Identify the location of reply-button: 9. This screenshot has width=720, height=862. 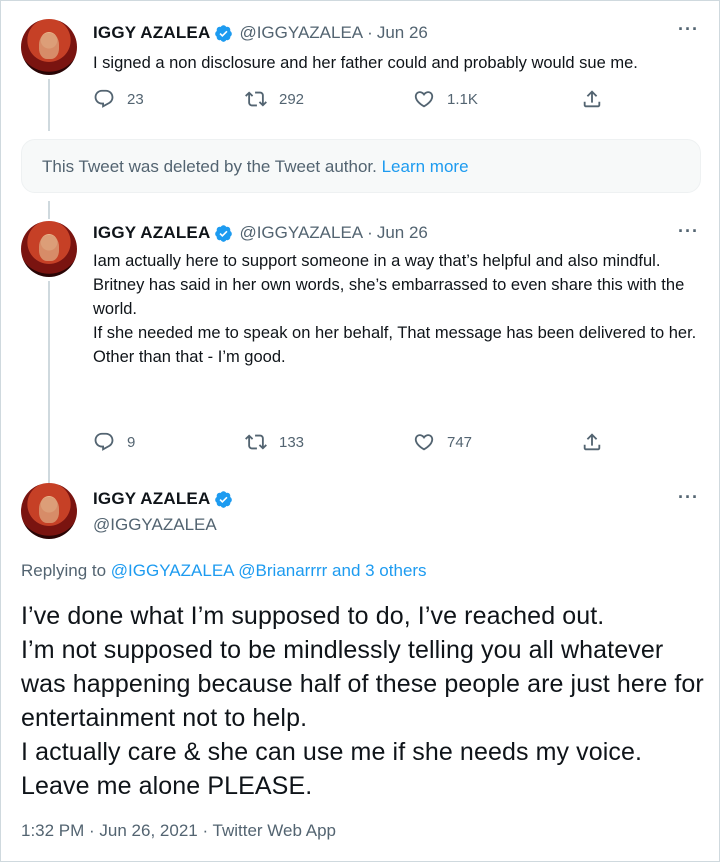
(114, 442).